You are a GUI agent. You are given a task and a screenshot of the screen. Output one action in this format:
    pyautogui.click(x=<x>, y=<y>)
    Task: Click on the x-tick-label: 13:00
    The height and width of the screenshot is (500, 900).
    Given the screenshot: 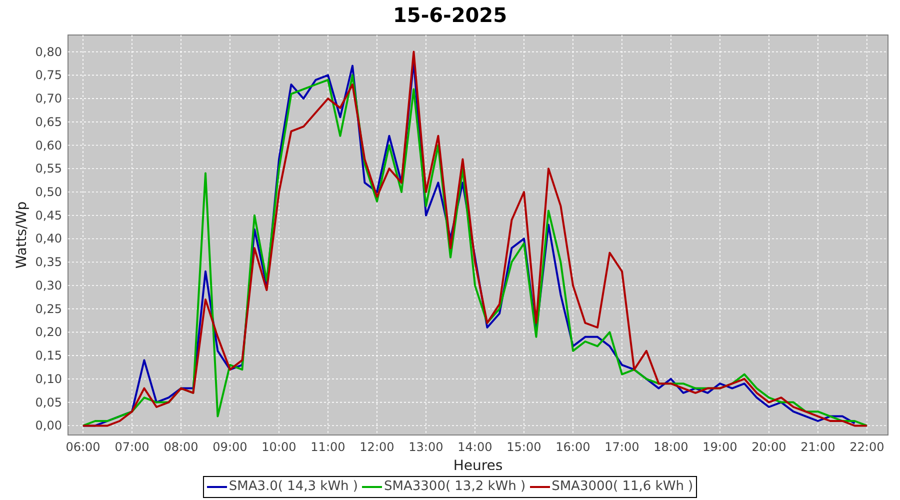 What is the action you would take?
    pyautogui.click(x=426, y=447)
    